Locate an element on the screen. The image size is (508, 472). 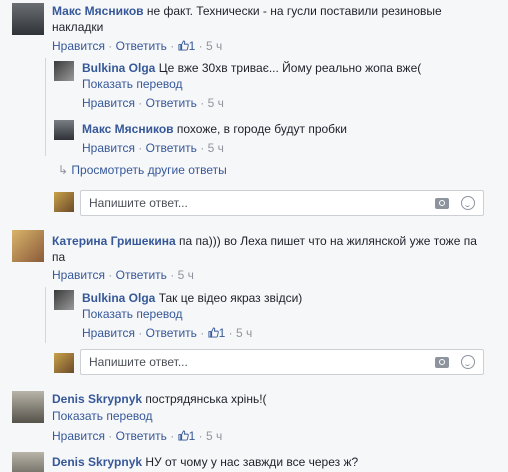
comment-text: НУ от чому у нас завжди все через ж? is located at coordinates (252, 462).